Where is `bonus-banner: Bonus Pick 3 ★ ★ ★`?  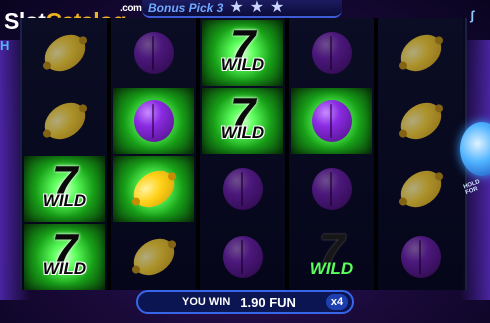 bonus-banner: Bonus Pick 3 ★ ★ ★ is located at coordinates (242, 9).